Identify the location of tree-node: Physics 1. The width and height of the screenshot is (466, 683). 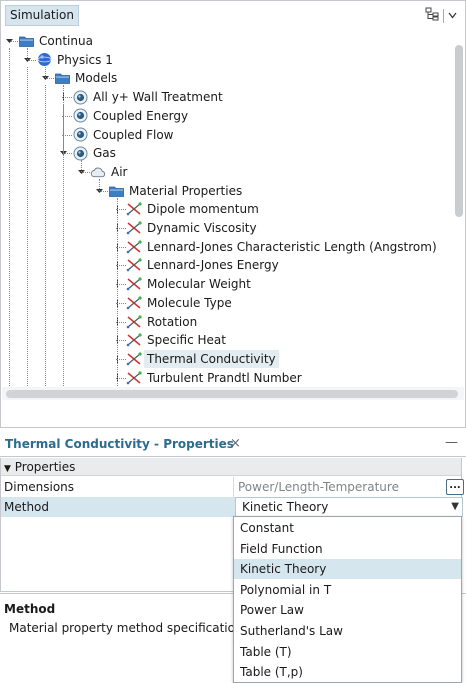
(228, 60).